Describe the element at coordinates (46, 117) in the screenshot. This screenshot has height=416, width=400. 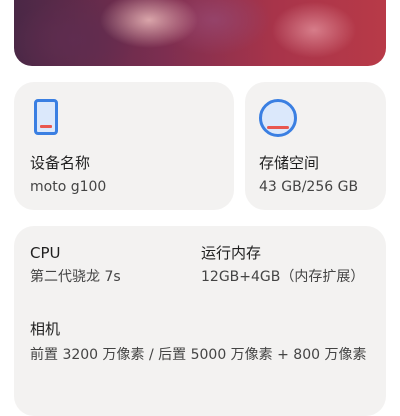
I see `phone-icon` at that location.